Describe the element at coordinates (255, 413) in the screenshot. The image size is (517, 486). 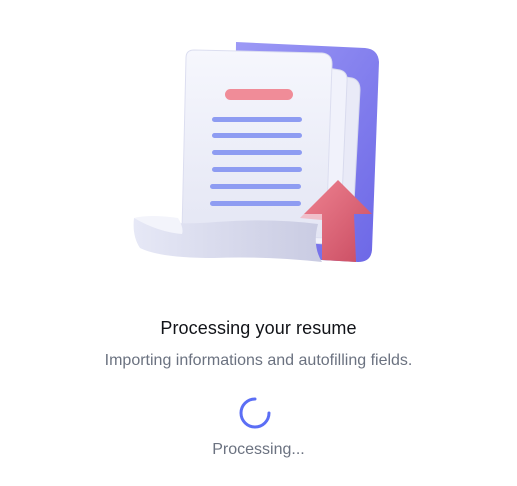
I see `loading-spinner-icon` at that location.